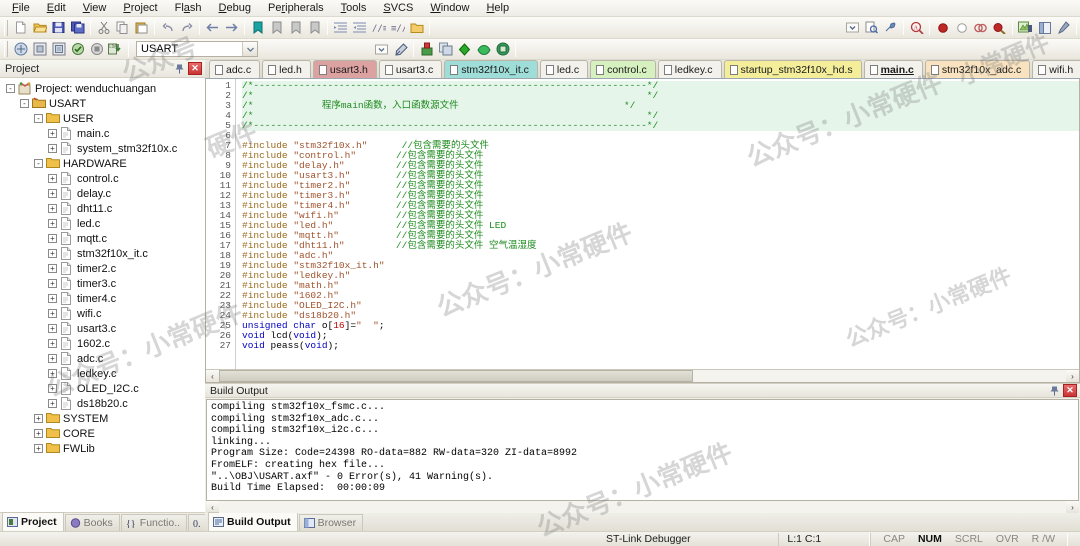  Describe the element at coordinates (115, 49) in the screenshot. I see `download-icon: LOAD` at that location.